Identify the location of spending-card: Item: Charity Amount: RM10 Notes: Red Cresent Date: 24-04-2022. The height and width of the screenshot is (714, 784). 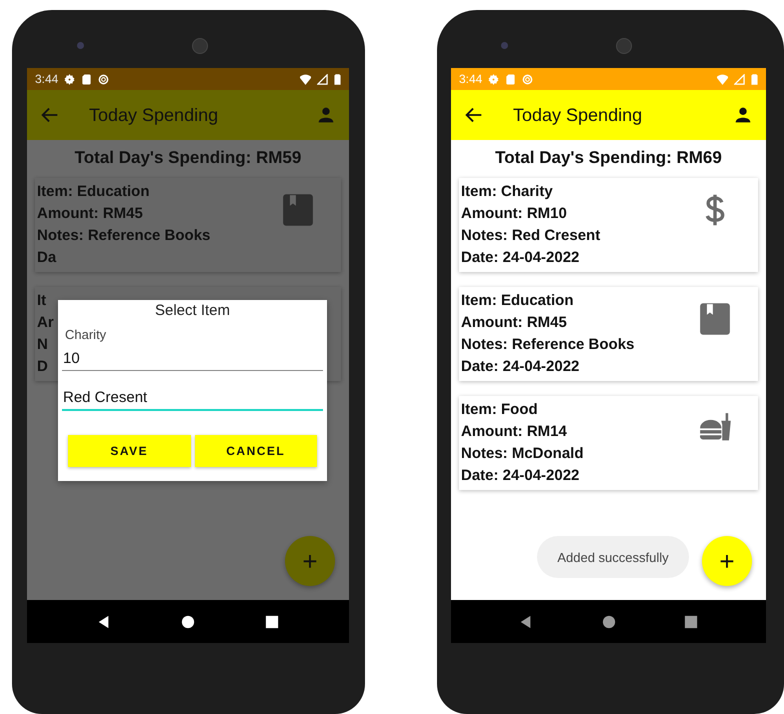
(608, 225).